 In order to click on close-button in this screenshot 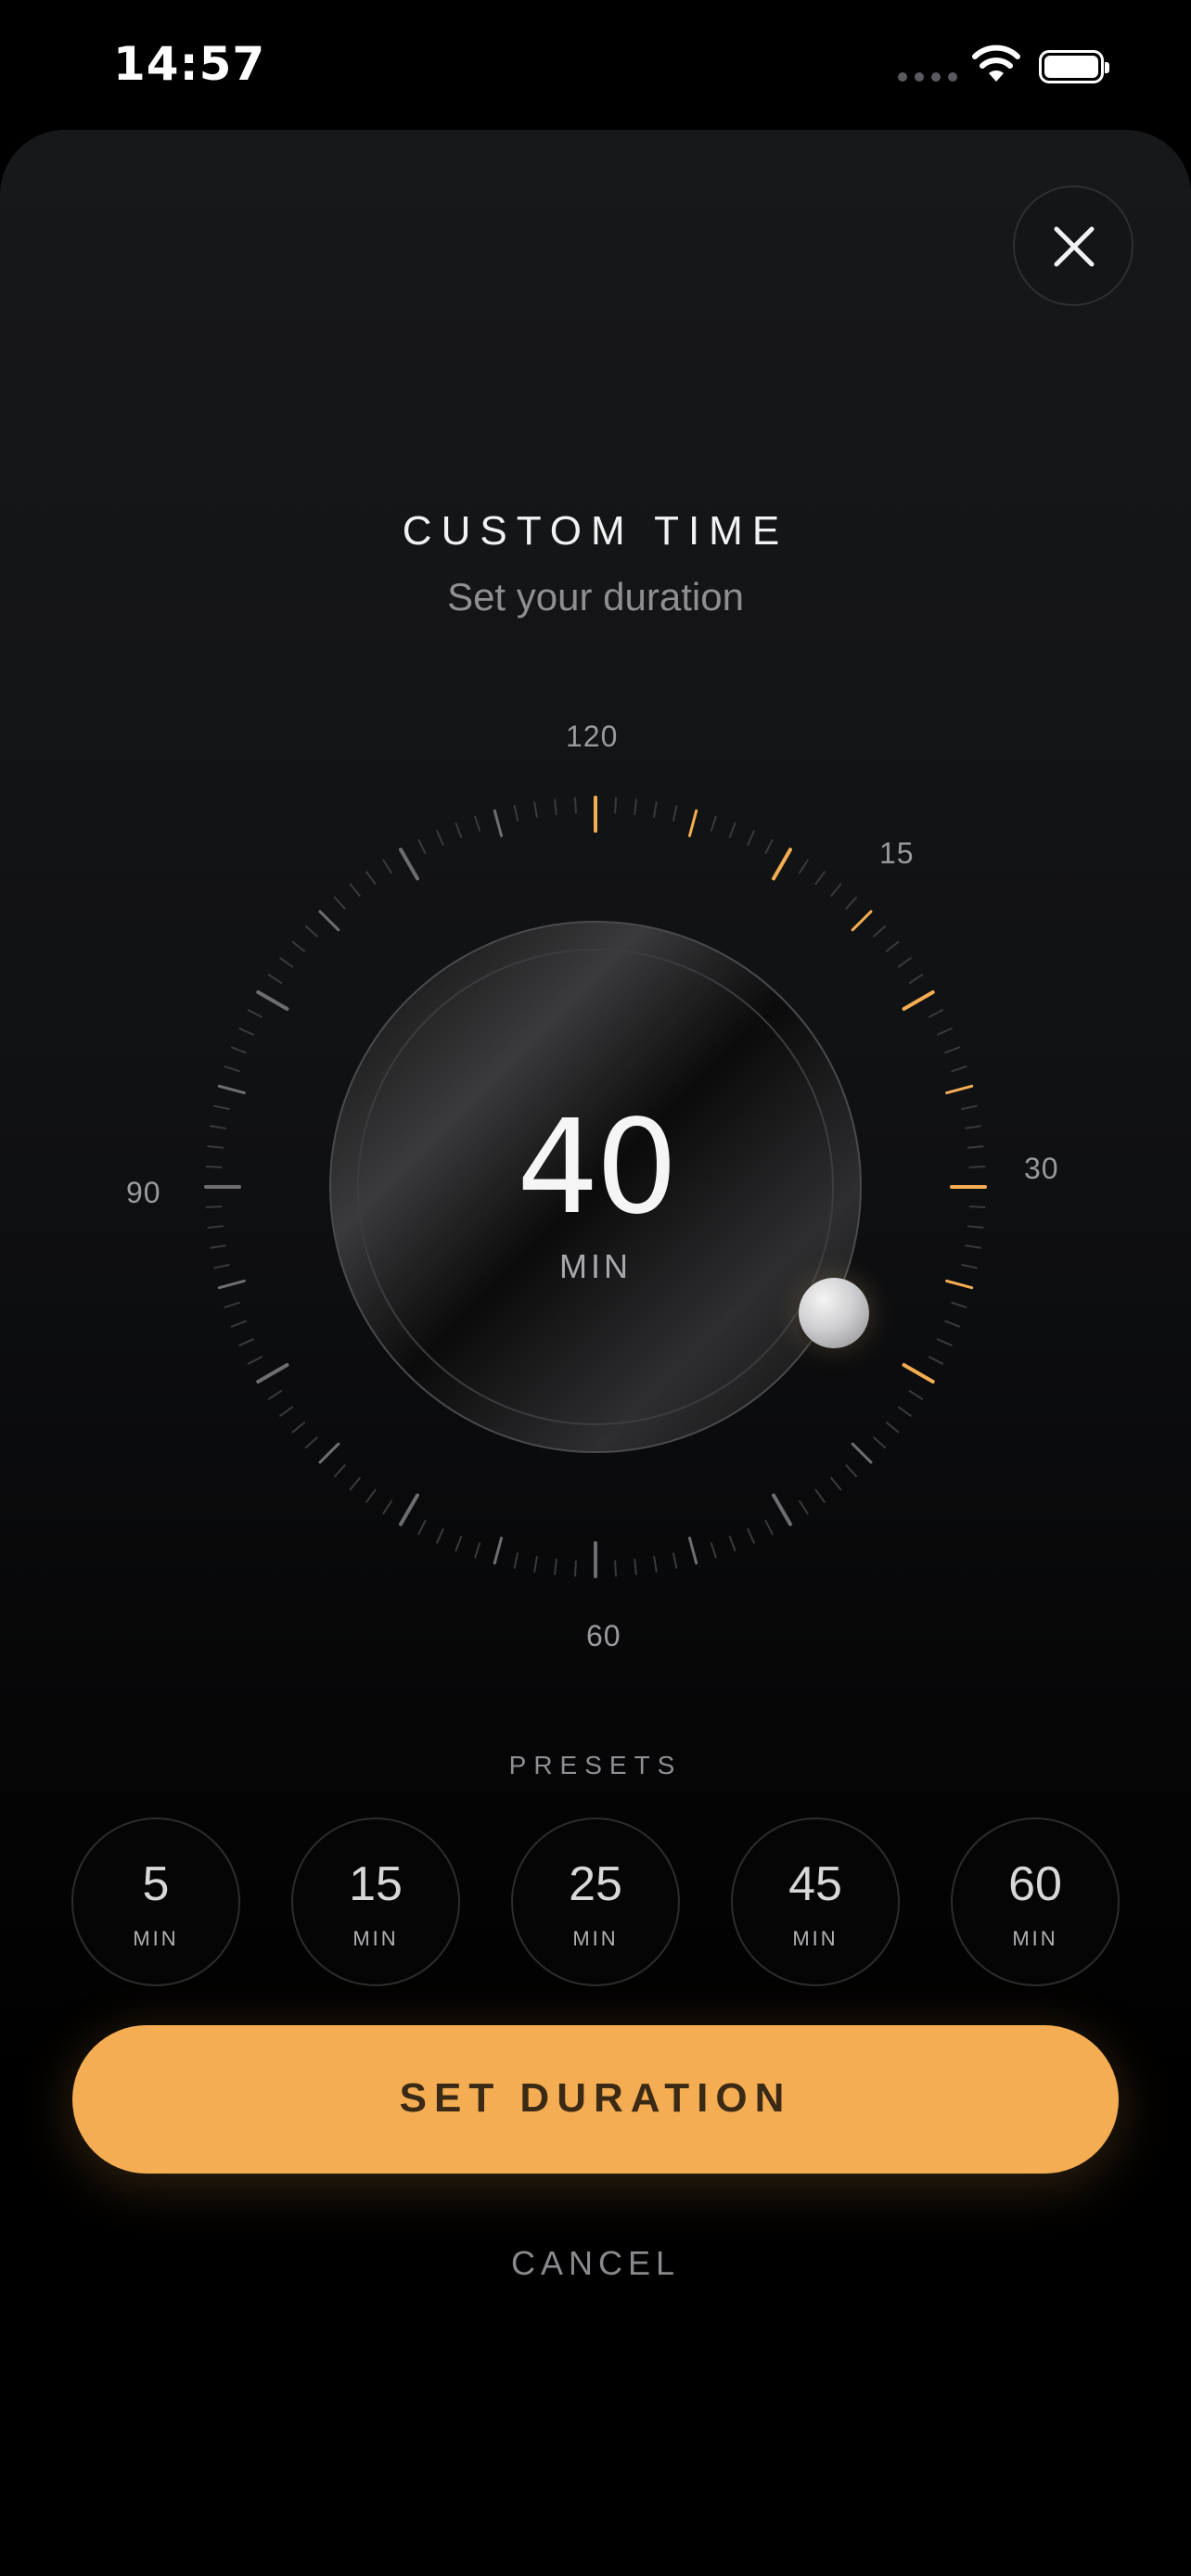, I will do `click(1073, 246)`.